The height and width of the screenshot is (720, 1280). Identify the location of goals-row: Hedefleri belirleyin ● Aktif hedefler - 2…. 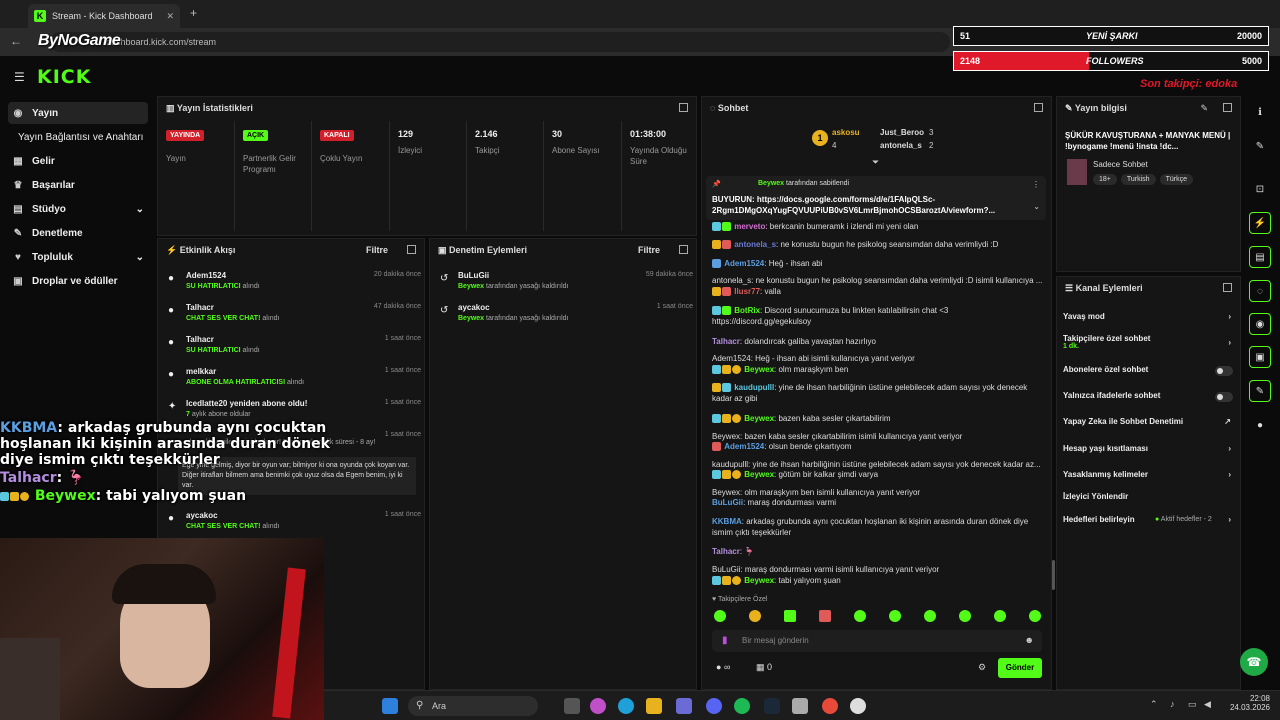
(1148, 522).